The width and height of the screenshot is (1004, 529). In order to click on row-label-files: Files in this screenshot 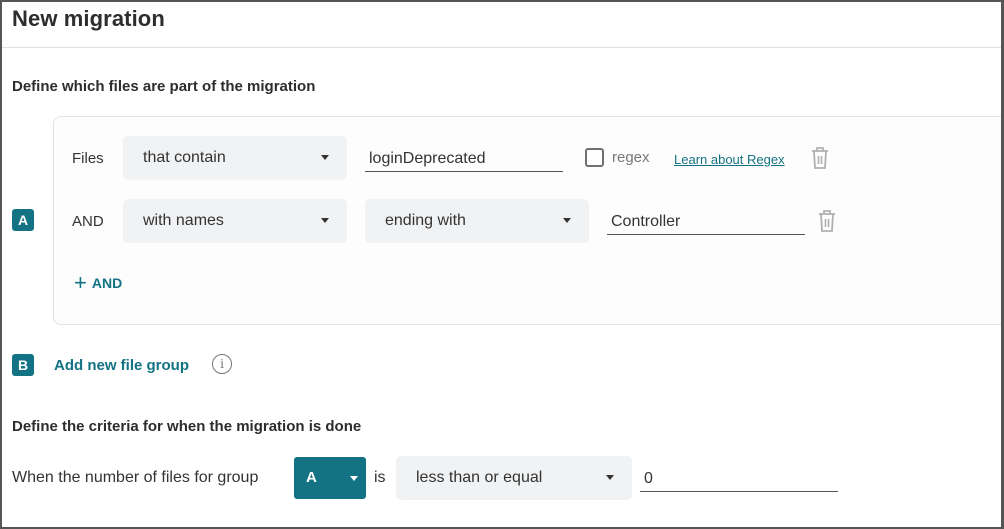, I will do `click(88, 158)`.